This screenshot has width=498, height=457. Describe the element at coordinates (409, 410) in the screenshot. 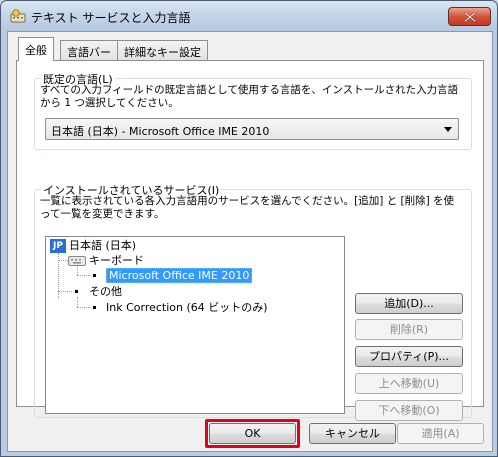

I see `move-down-button: 下へ移動(O)` at that location.